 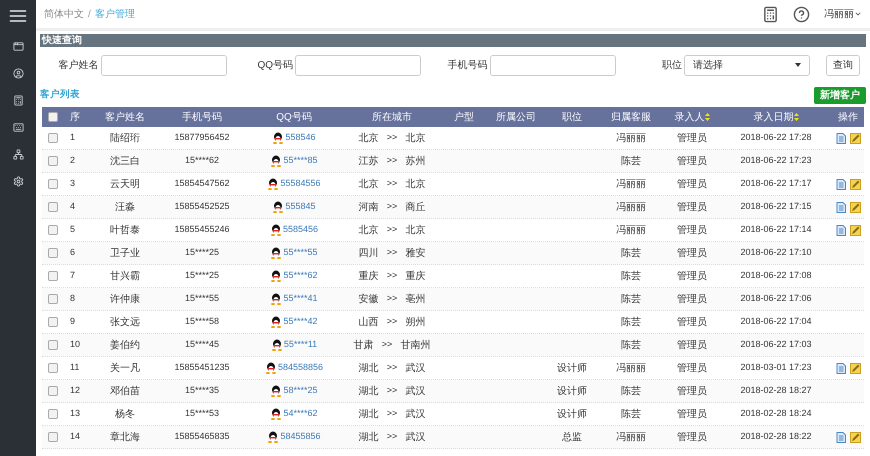 I want to click on table-cell-text: 汪淼, so click(x=125, y=207).